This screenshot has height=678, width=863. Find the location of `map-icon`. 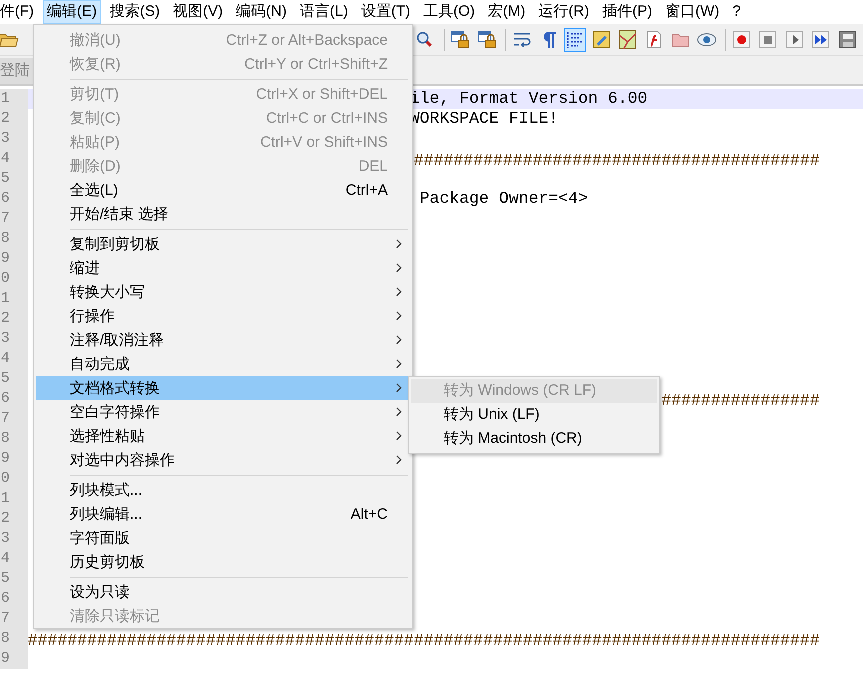

map-icon is located at coordinates (628, 40).